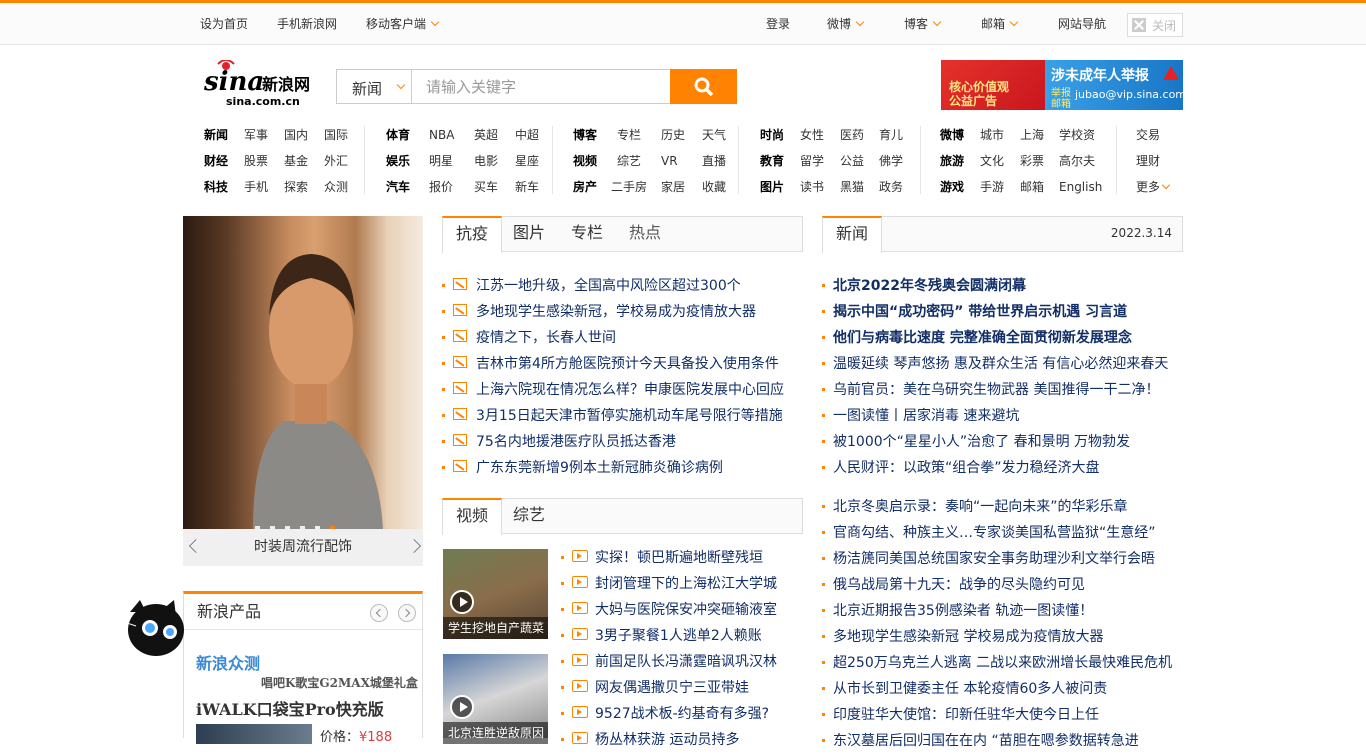 The width and height of the screenshot is (1366, 756). I want to click on site-nav-link: 网站导航, so click(1082, 23).